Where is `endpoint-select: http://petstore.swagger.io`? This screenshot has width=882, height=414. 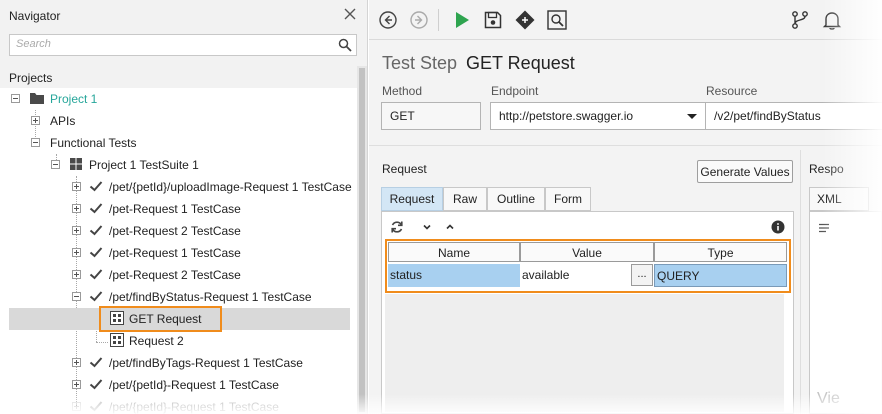
endpoint-select: http://petstore.swagger.io is located at coordinates (598, 116).